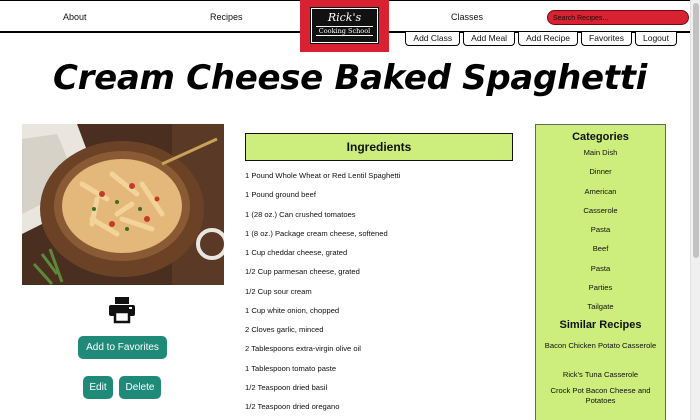  I want to click on search-box, so click(618, 17).